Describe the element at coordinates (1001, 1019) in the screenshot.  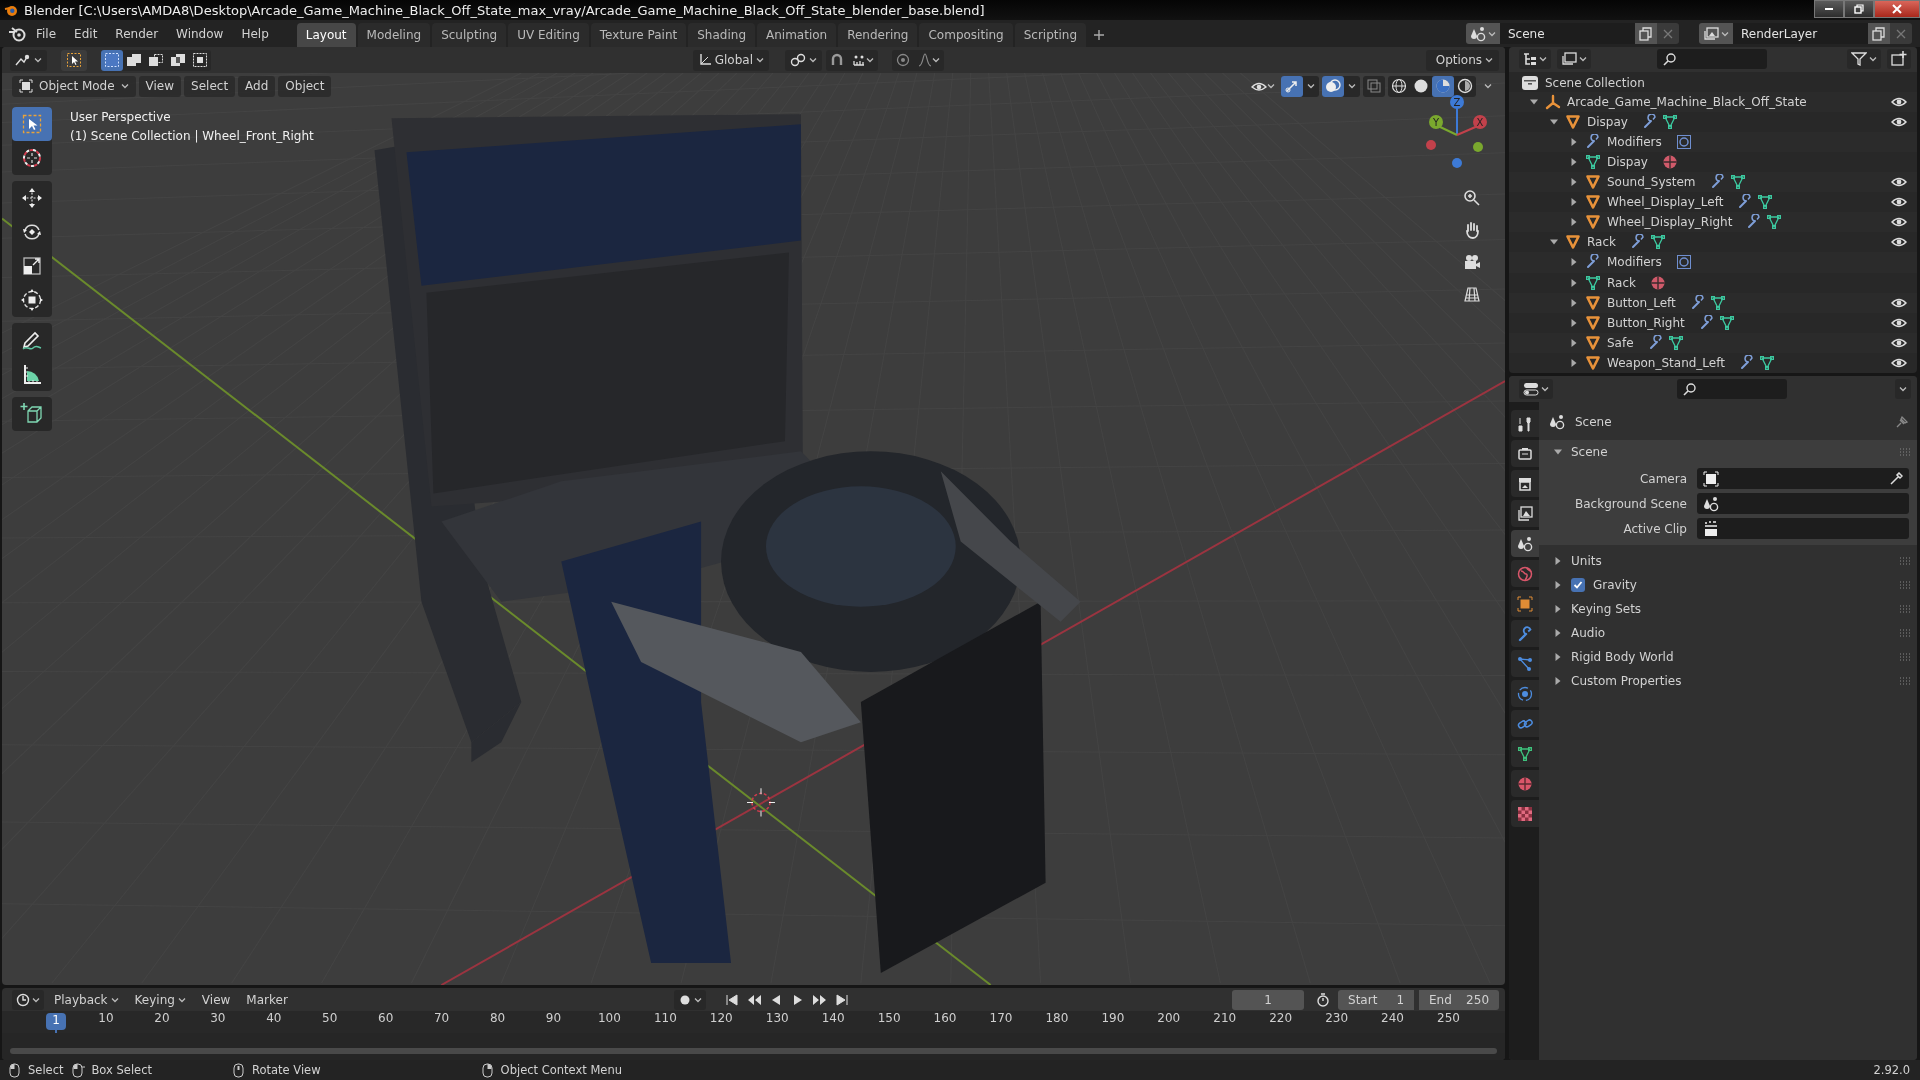
I see `frame-number: 170` at that location.